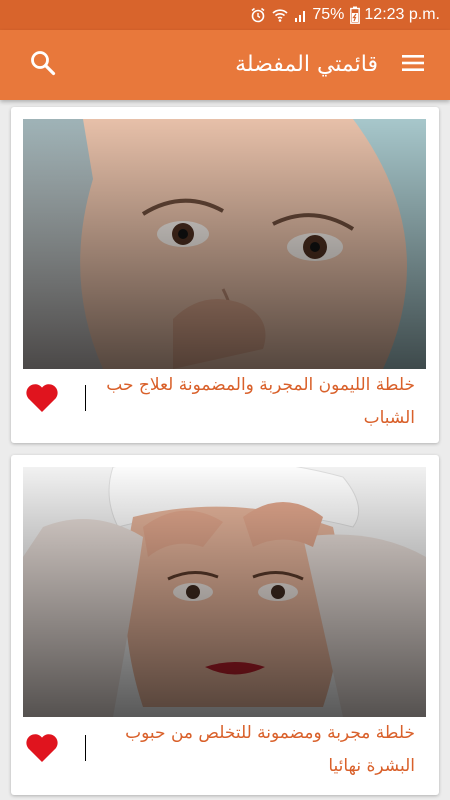  I want to click on battery-icon, so click(355, 15).